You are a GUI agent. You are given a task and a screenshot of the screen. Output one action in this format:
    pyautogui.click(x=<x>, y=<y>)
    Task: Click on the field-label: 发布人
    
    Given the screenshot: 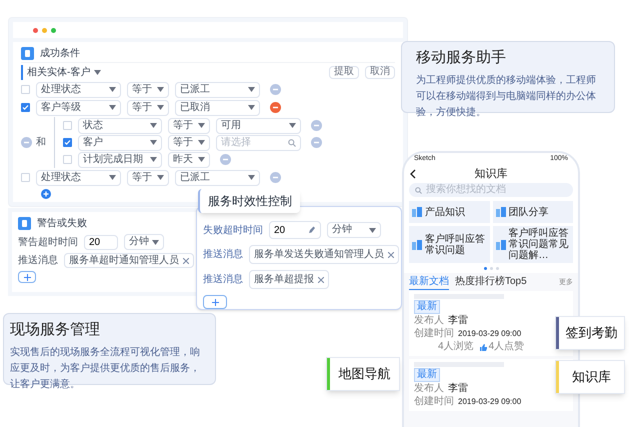 What is the action you would take?
    pyautogui.click(x=429, y=321)
    